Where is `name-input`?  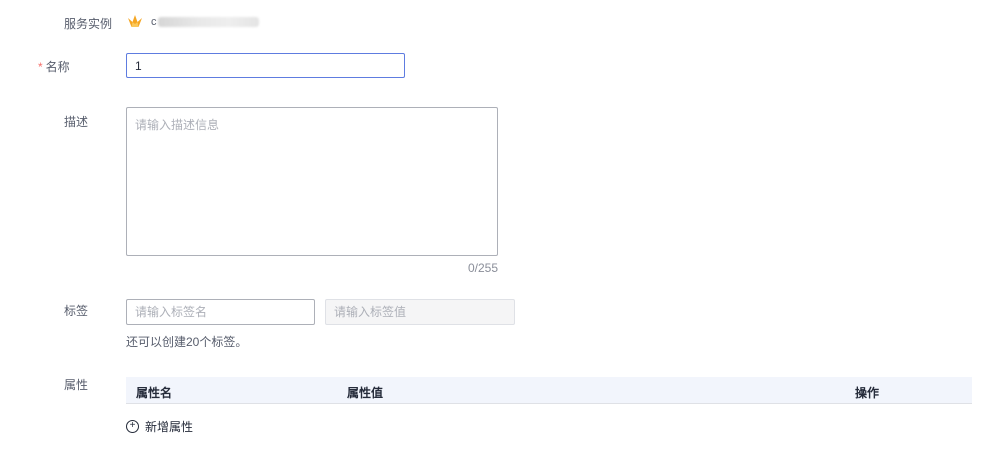 name-input is located at coordinates (265, 65).